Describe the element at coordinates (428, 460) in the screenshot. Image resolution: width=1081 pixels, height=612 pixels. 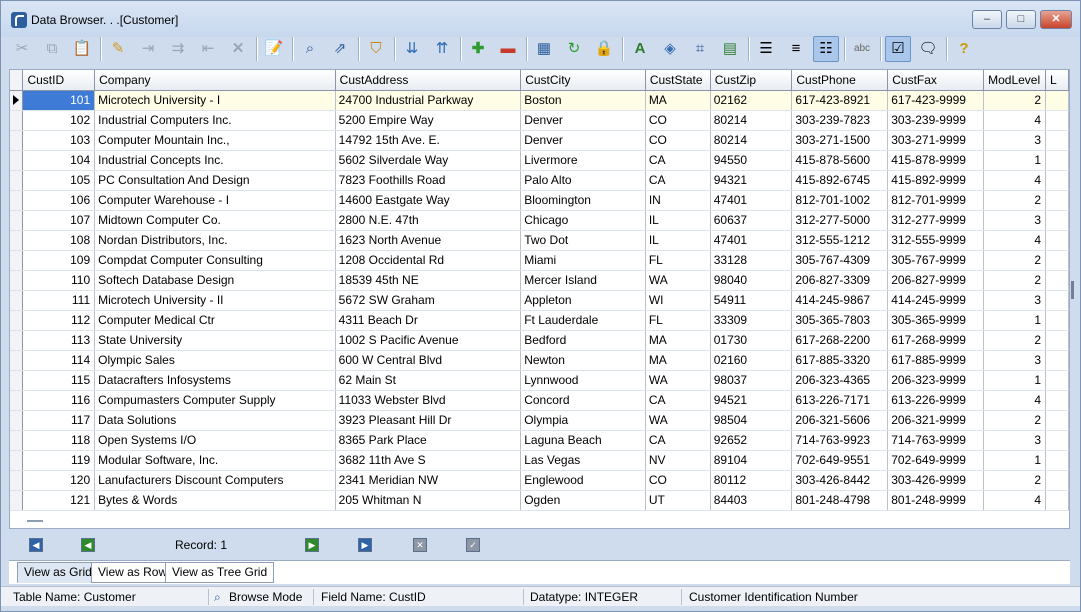
I see `table-cell: 3682 11th Ave S` at that location.